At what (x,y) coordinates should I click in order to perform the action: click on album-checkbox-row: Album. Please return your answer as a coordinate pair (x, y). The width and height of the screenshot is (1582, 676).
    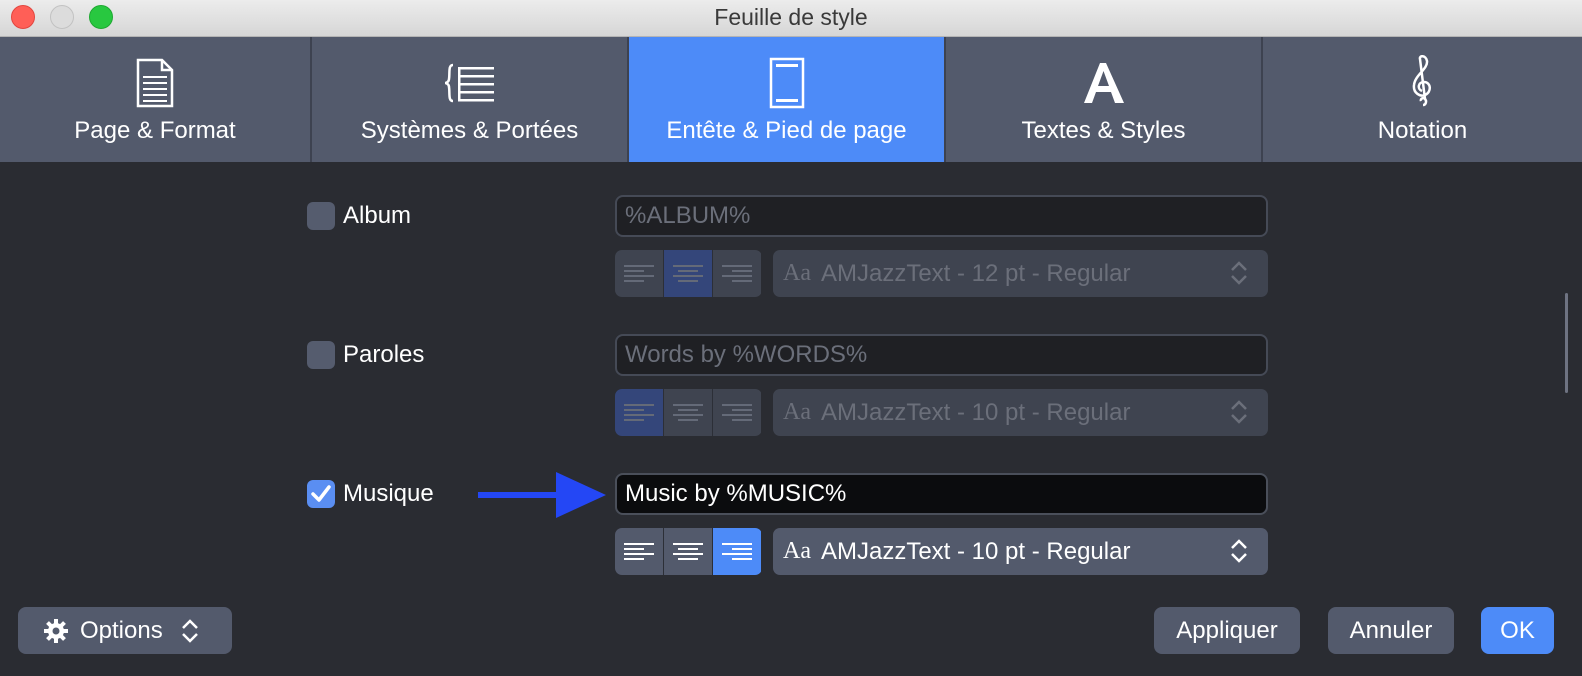
    Looking at the image, I should click on (359, 216).